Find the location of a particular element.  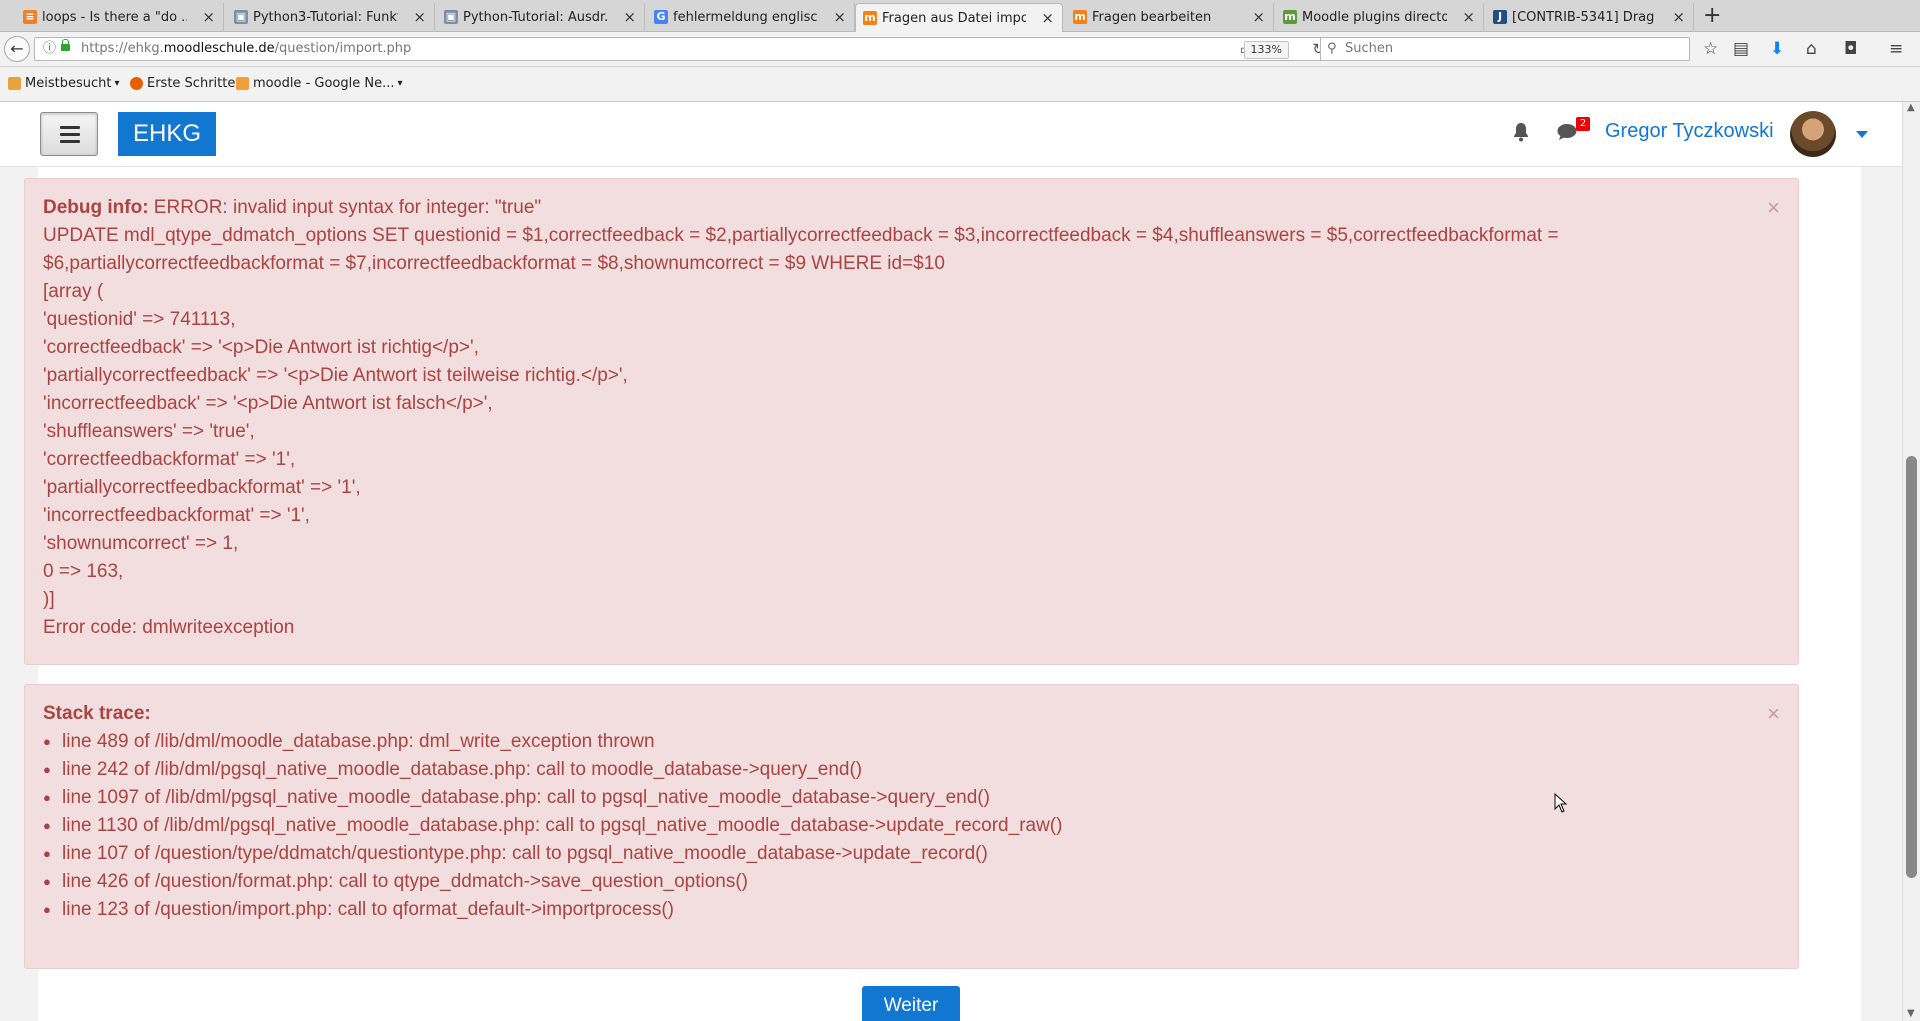

pocket-icon: ◘ is located at coordinates (1850, 49).